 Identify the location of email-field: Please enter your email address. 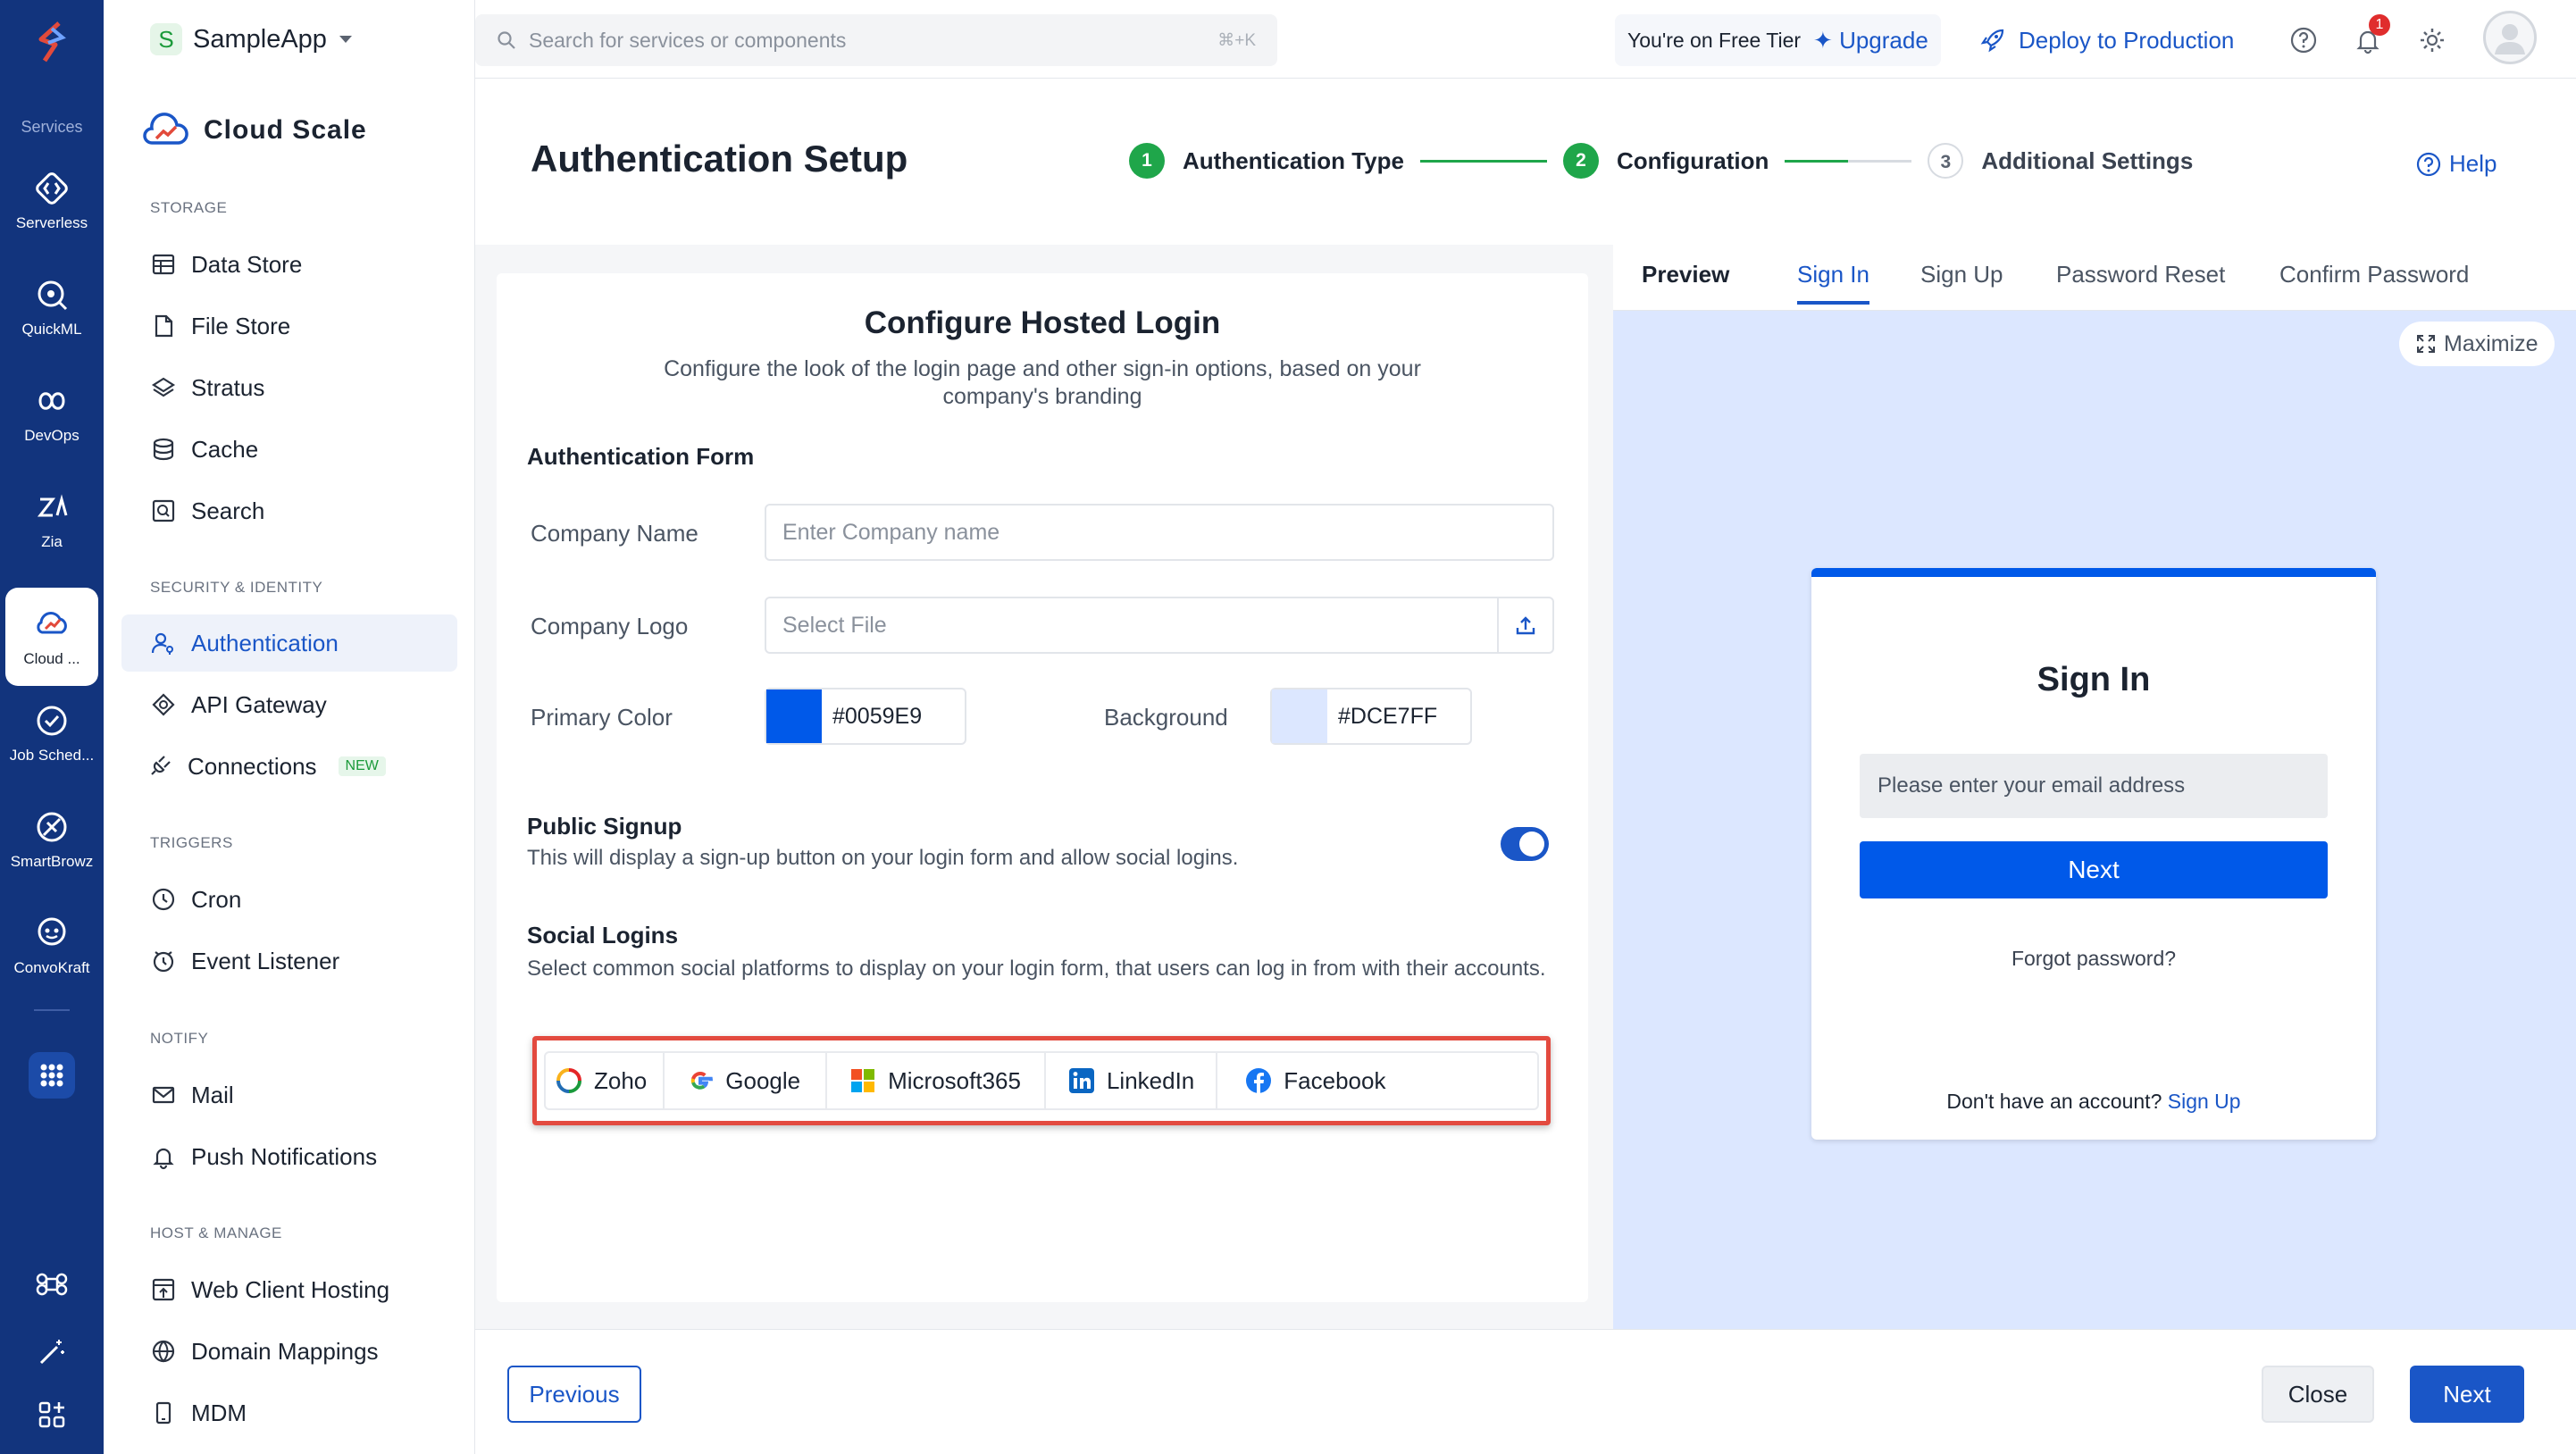
(2094, 786).